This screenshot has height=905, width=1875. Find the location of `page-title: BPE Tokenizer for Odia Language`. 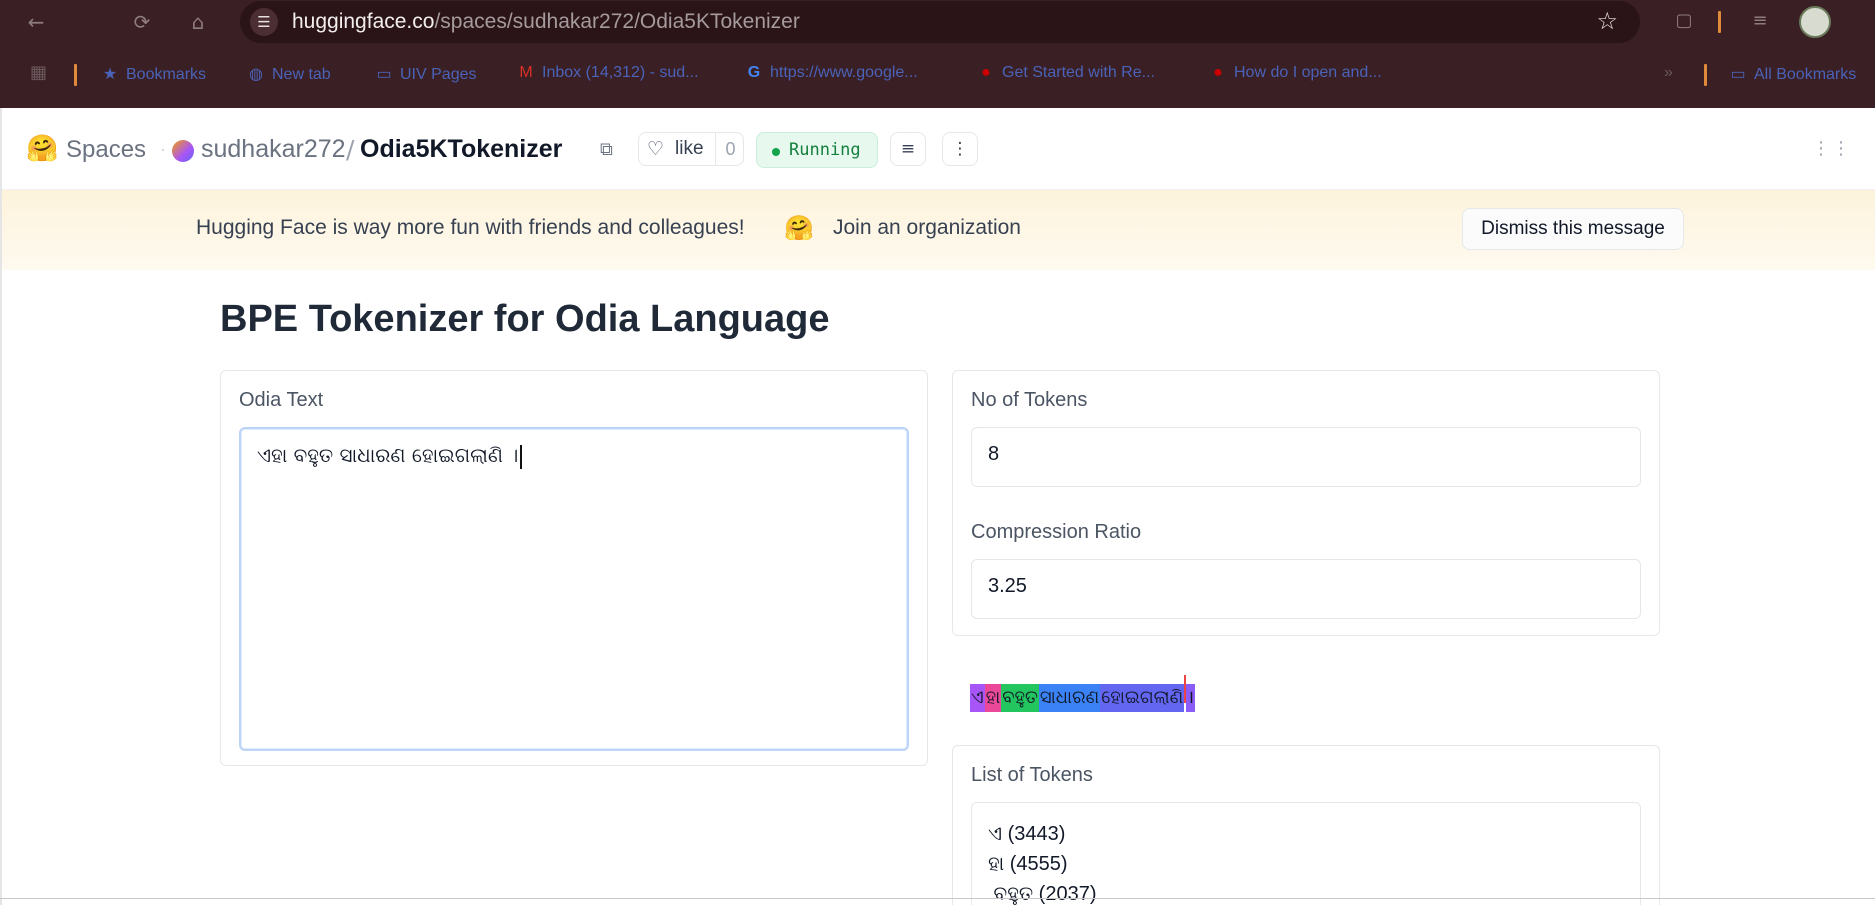

page-title: BPE Tokenizer for Odia Language is located at coordinates (525, 319).